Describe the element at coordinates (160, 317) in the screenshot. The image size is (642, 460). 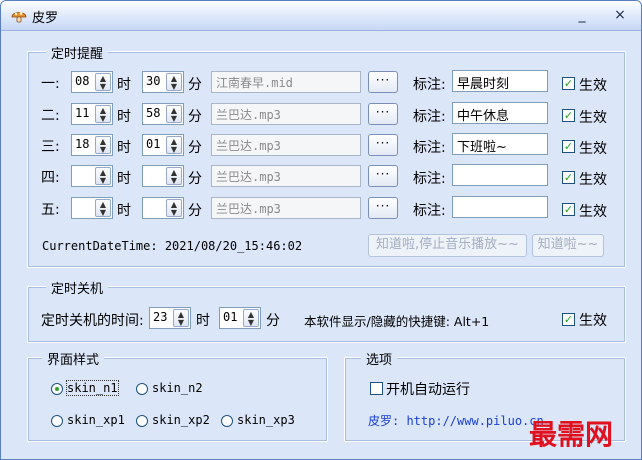
I see `shutdown-hour-value: 23` at that location.